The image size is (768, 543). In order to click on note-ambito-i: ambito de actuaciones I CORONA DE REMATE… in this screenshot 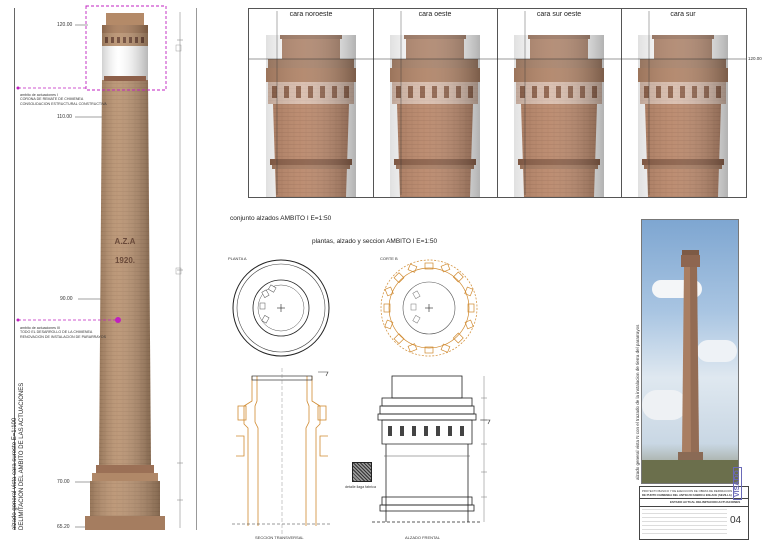, I will do `click(63, 99)`.